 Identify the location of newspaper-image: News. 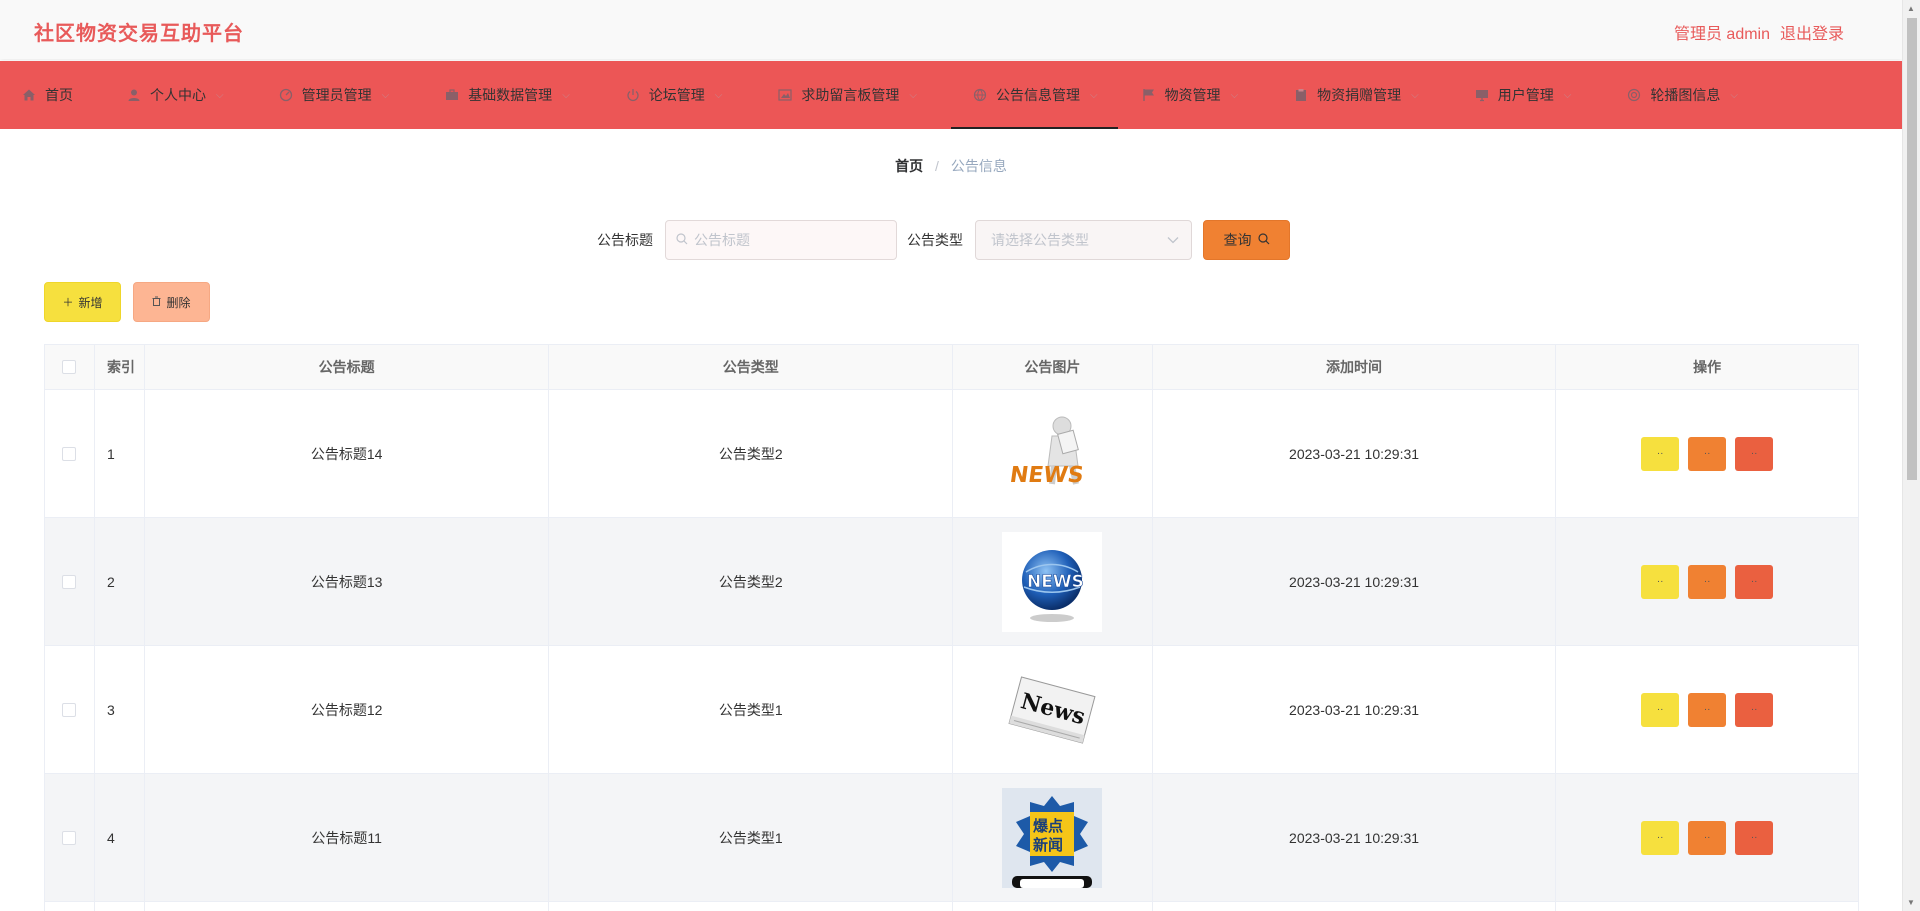
(1052, 710).